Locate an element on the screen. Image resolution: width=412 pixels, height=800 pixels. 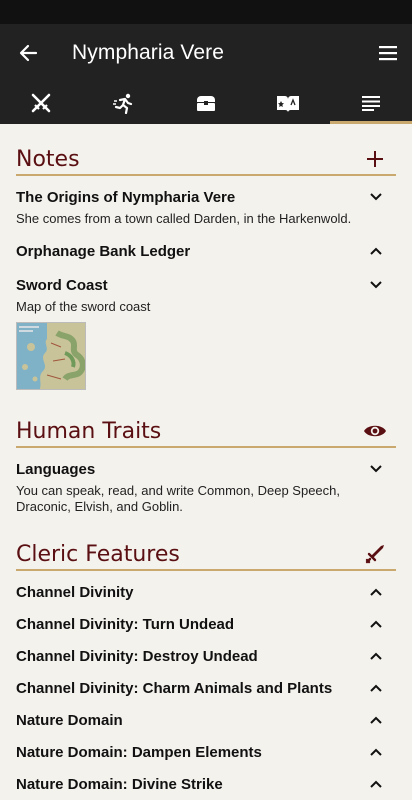
feature-title: Channel Divinity is located at coordinates (75, 592).